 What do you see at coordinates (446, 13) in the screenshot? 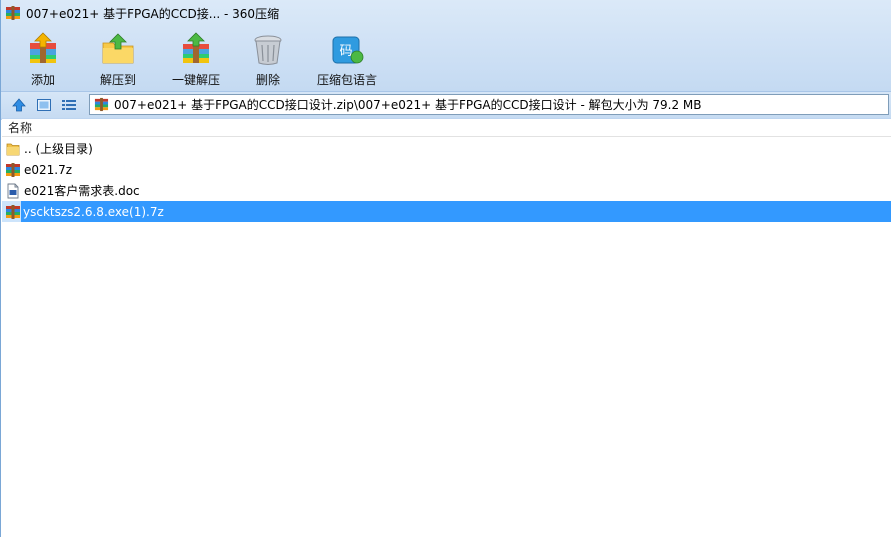
I see `title-bar: 007+e021+ 基于FPGA的CCD接... - 360压缩` at bounding box center [446, 13].